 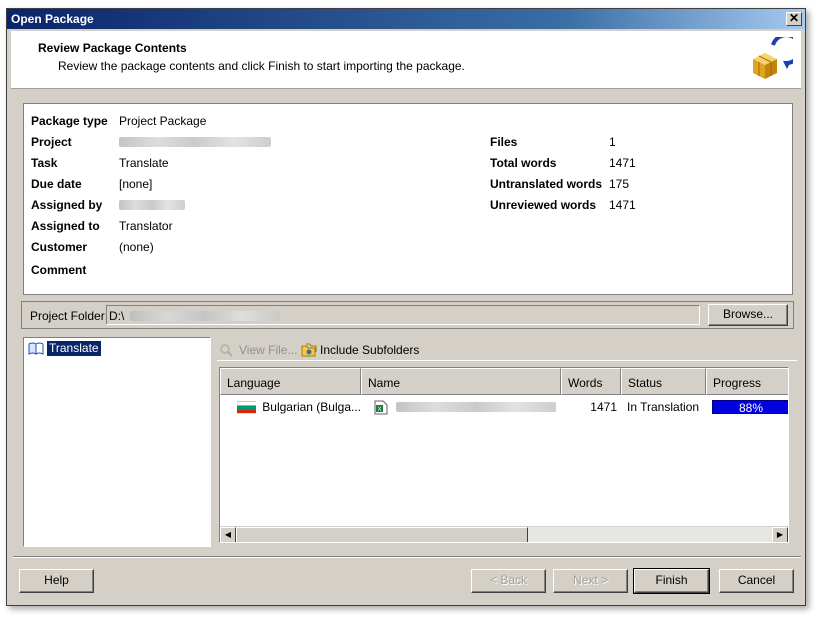 What do you see at coordinates (204, 316) in the screenshot?
I see `project-folder-path-redacted` at bounding box center [204, 316].